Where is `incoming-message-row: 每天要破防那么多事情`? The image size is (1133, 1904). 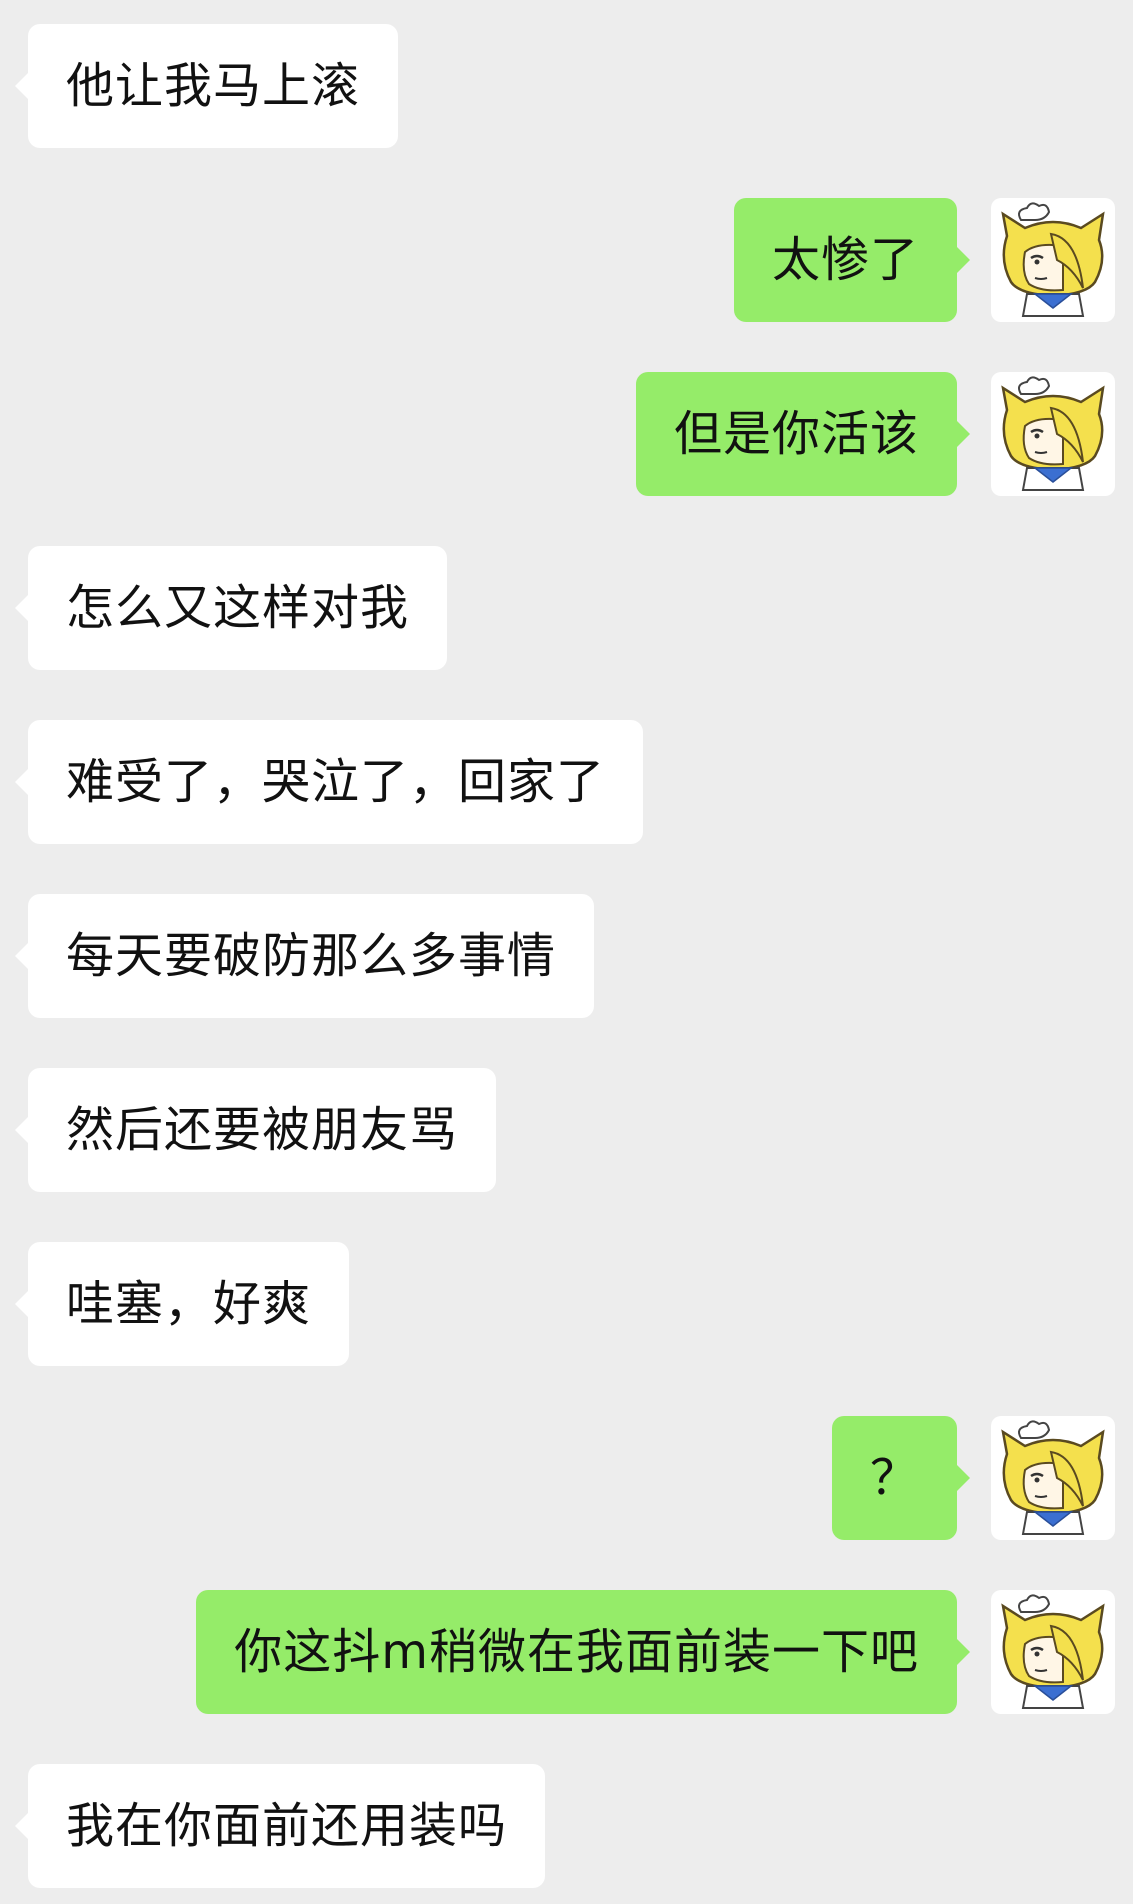 incoming-message-row: 每天要破防那么多事情 is located at coordinates (566, 956).